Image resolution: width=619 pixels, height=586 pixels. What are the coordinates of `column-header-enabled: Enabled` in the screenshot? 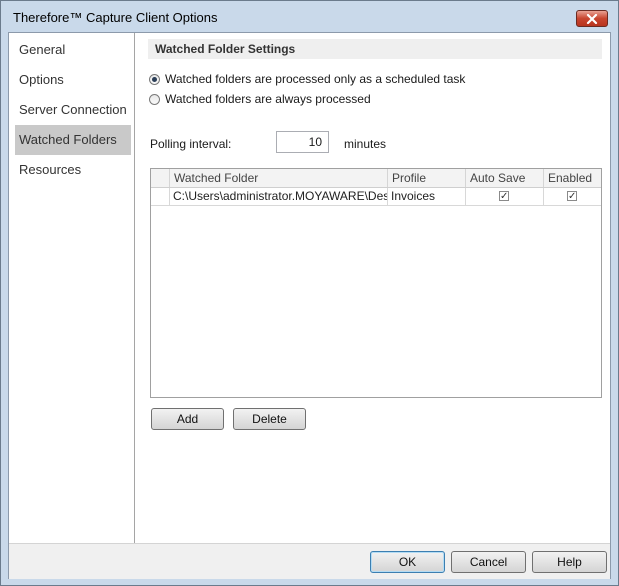 It's located at (572, 178).